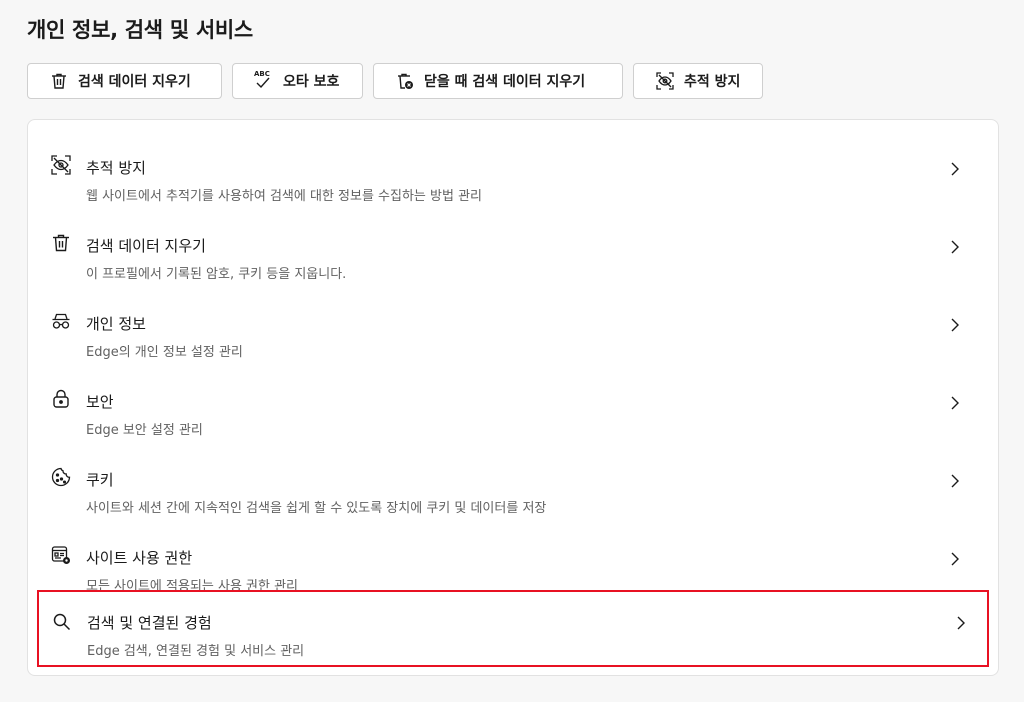 Image resolution: width=1024 pixels, height=702 pixels. I want to click on item-title: 검색 데이터 지우기, so click(146, 246).